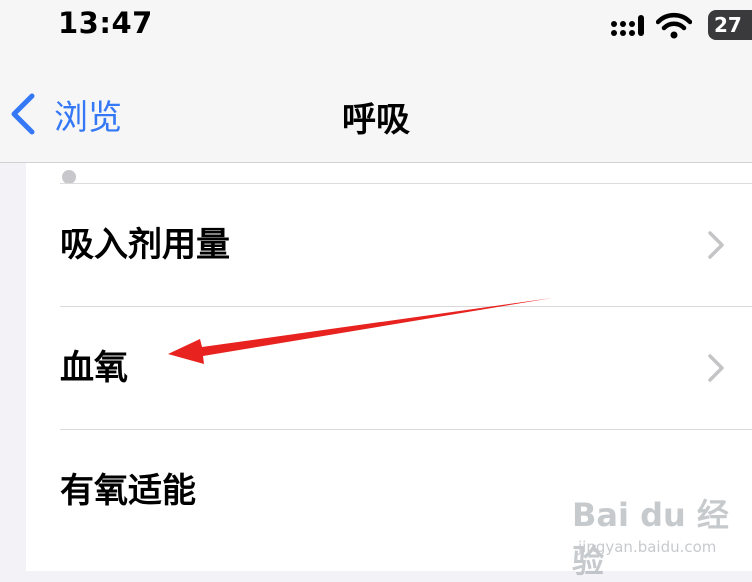 The height and width of the screenshot is (582, 752). Describe the element at coordinates (647, 547) in the screenshot. I see `watermark-url: jingyan.baidu.com` at that location.